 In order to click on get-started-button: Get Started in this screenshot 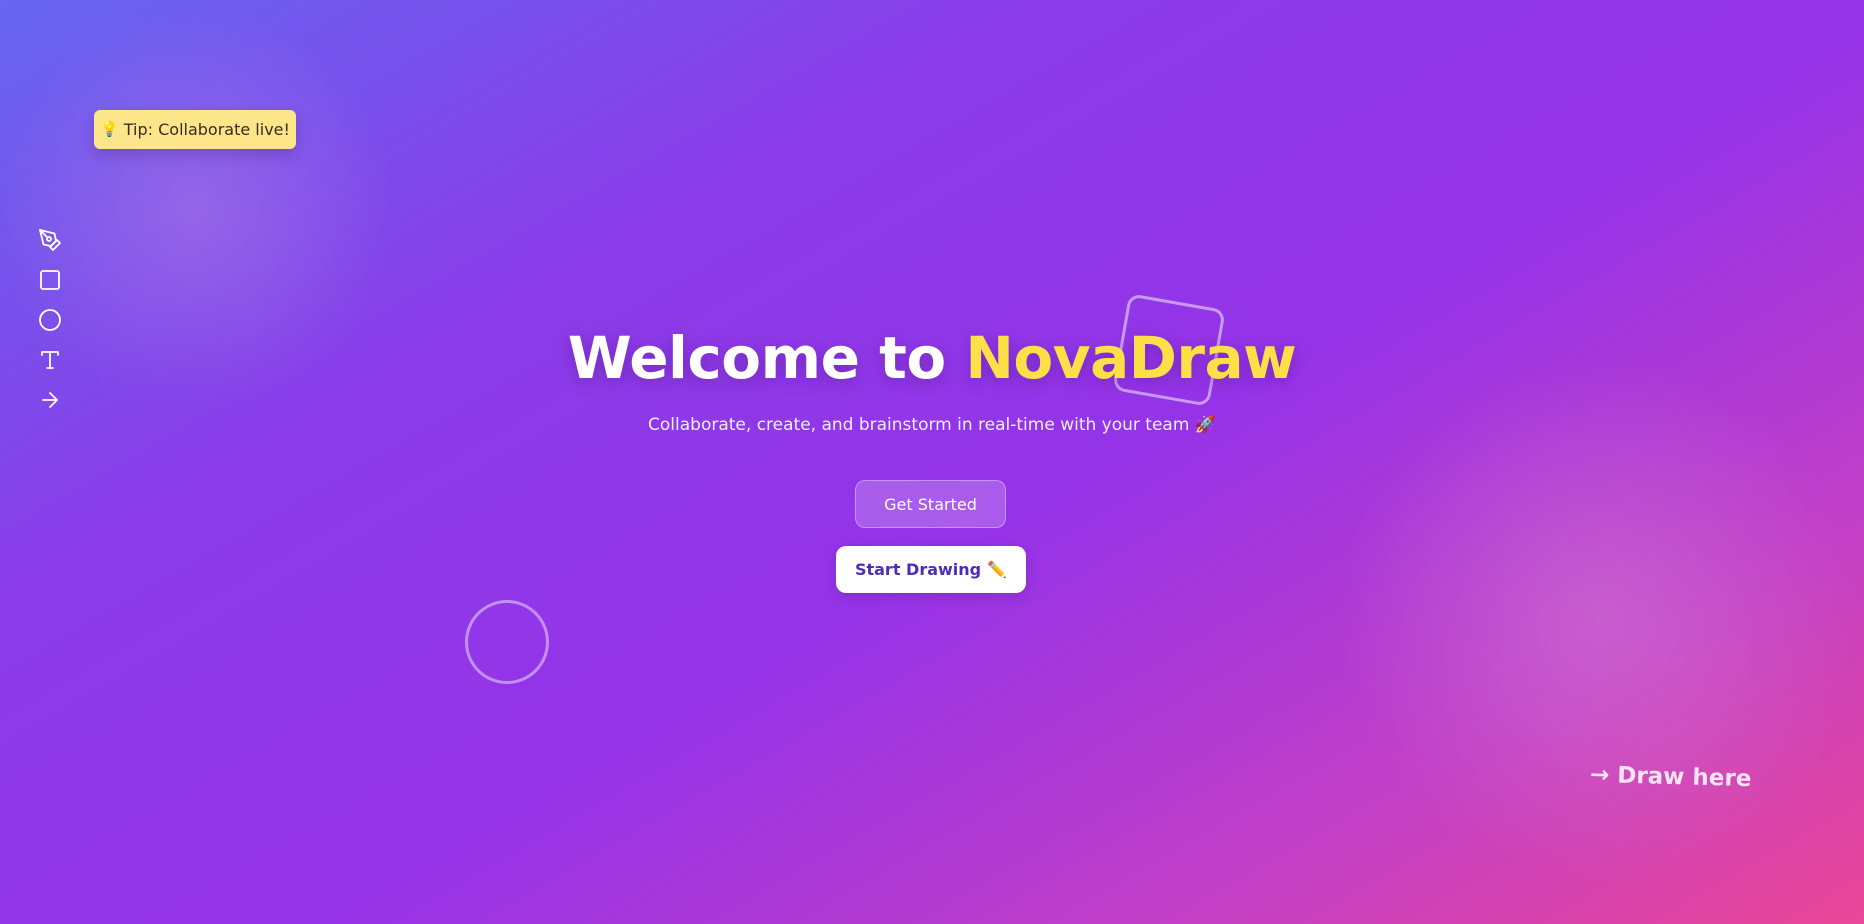, I will do `click(930, 504)`.